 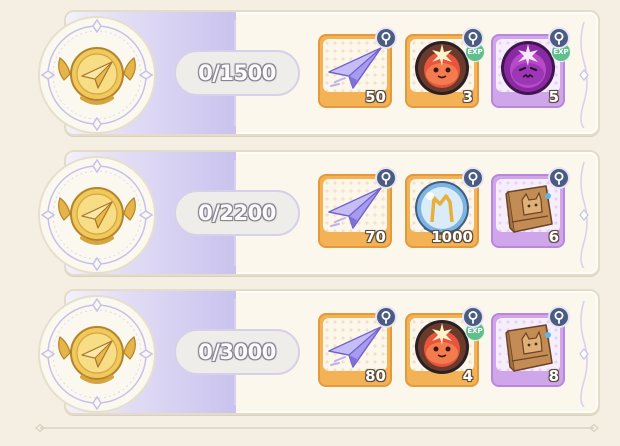 What do you see at coordinates (357, 67) in the screenshot?
I see `reward-item-paper-plane: 50` at bounding box center [357, 67].